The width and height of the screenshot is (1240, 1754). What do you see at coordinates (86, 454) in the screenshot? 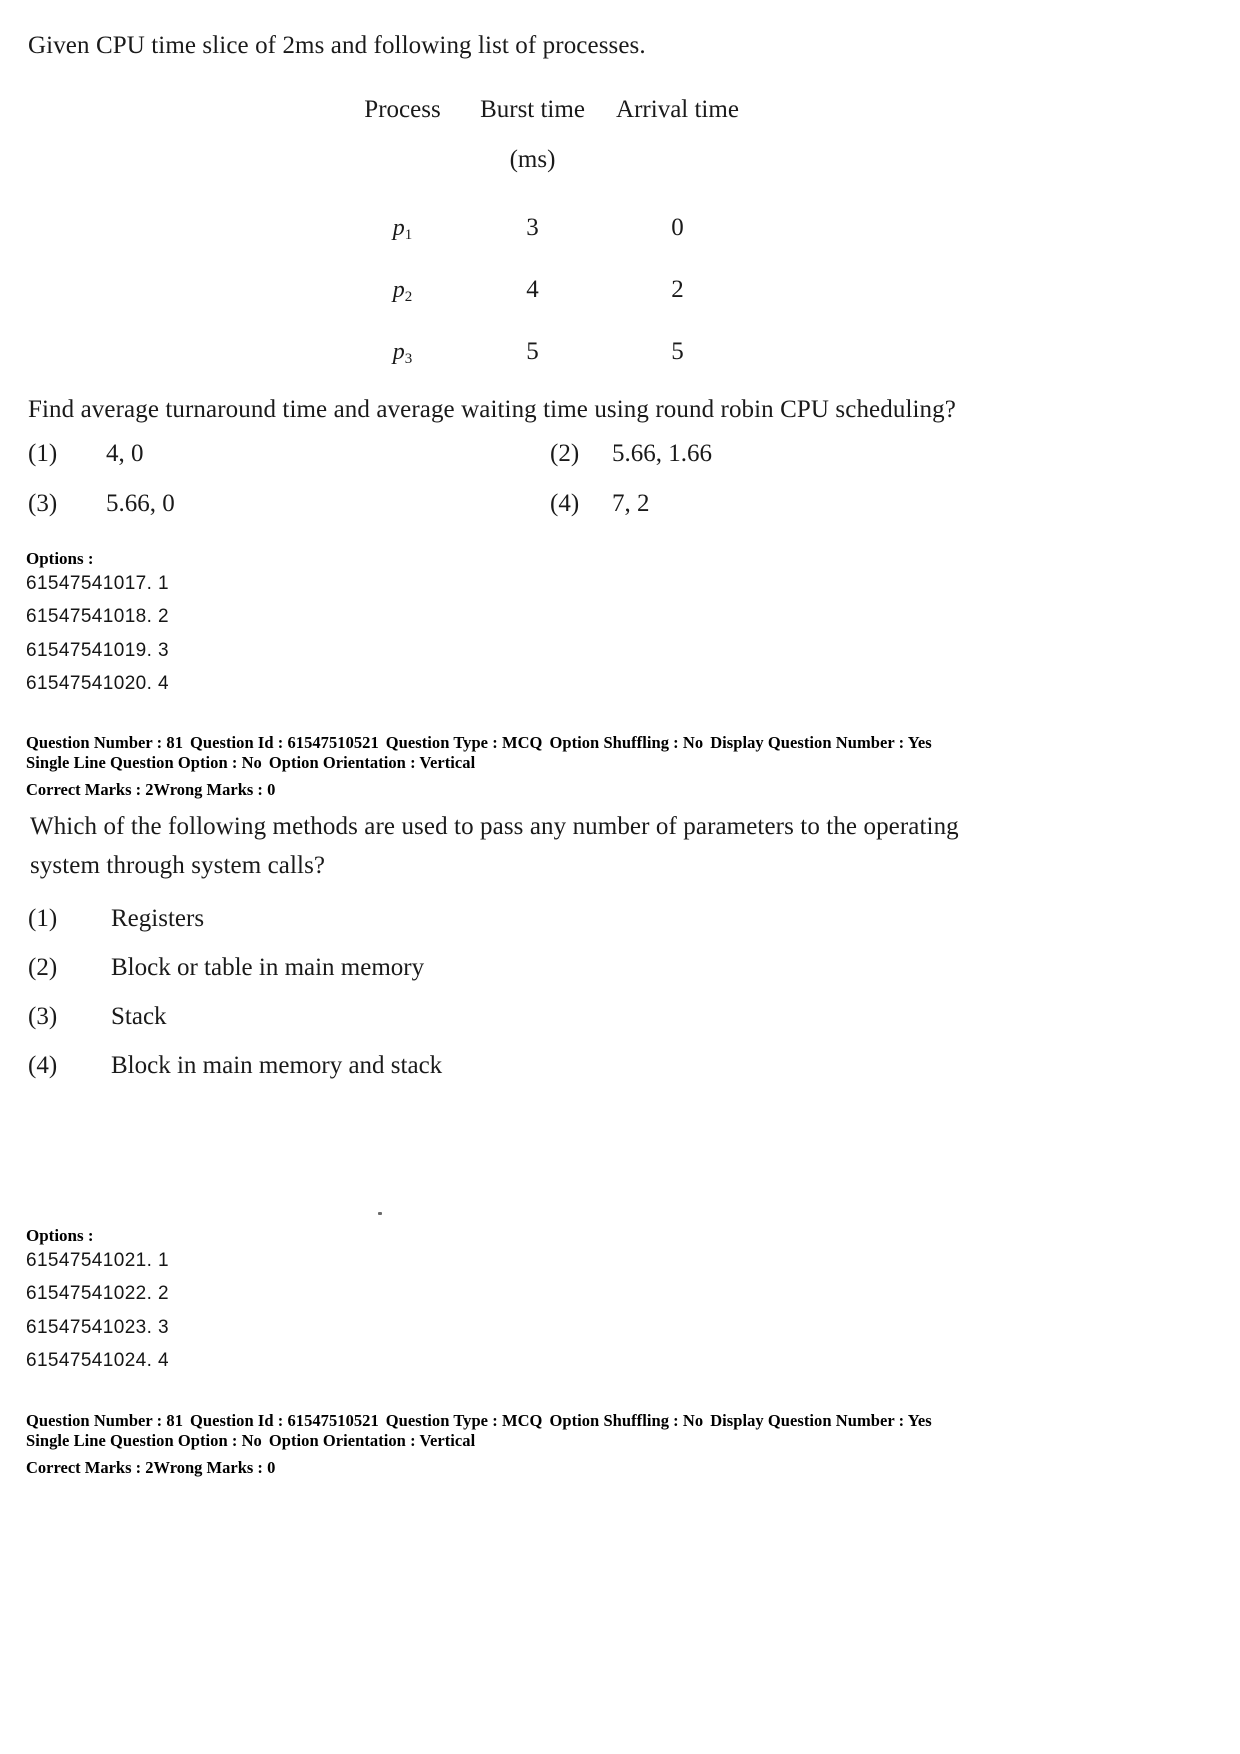
I see `question1-choice-1: (1) 4, 0` at bounding box center [86, 454].